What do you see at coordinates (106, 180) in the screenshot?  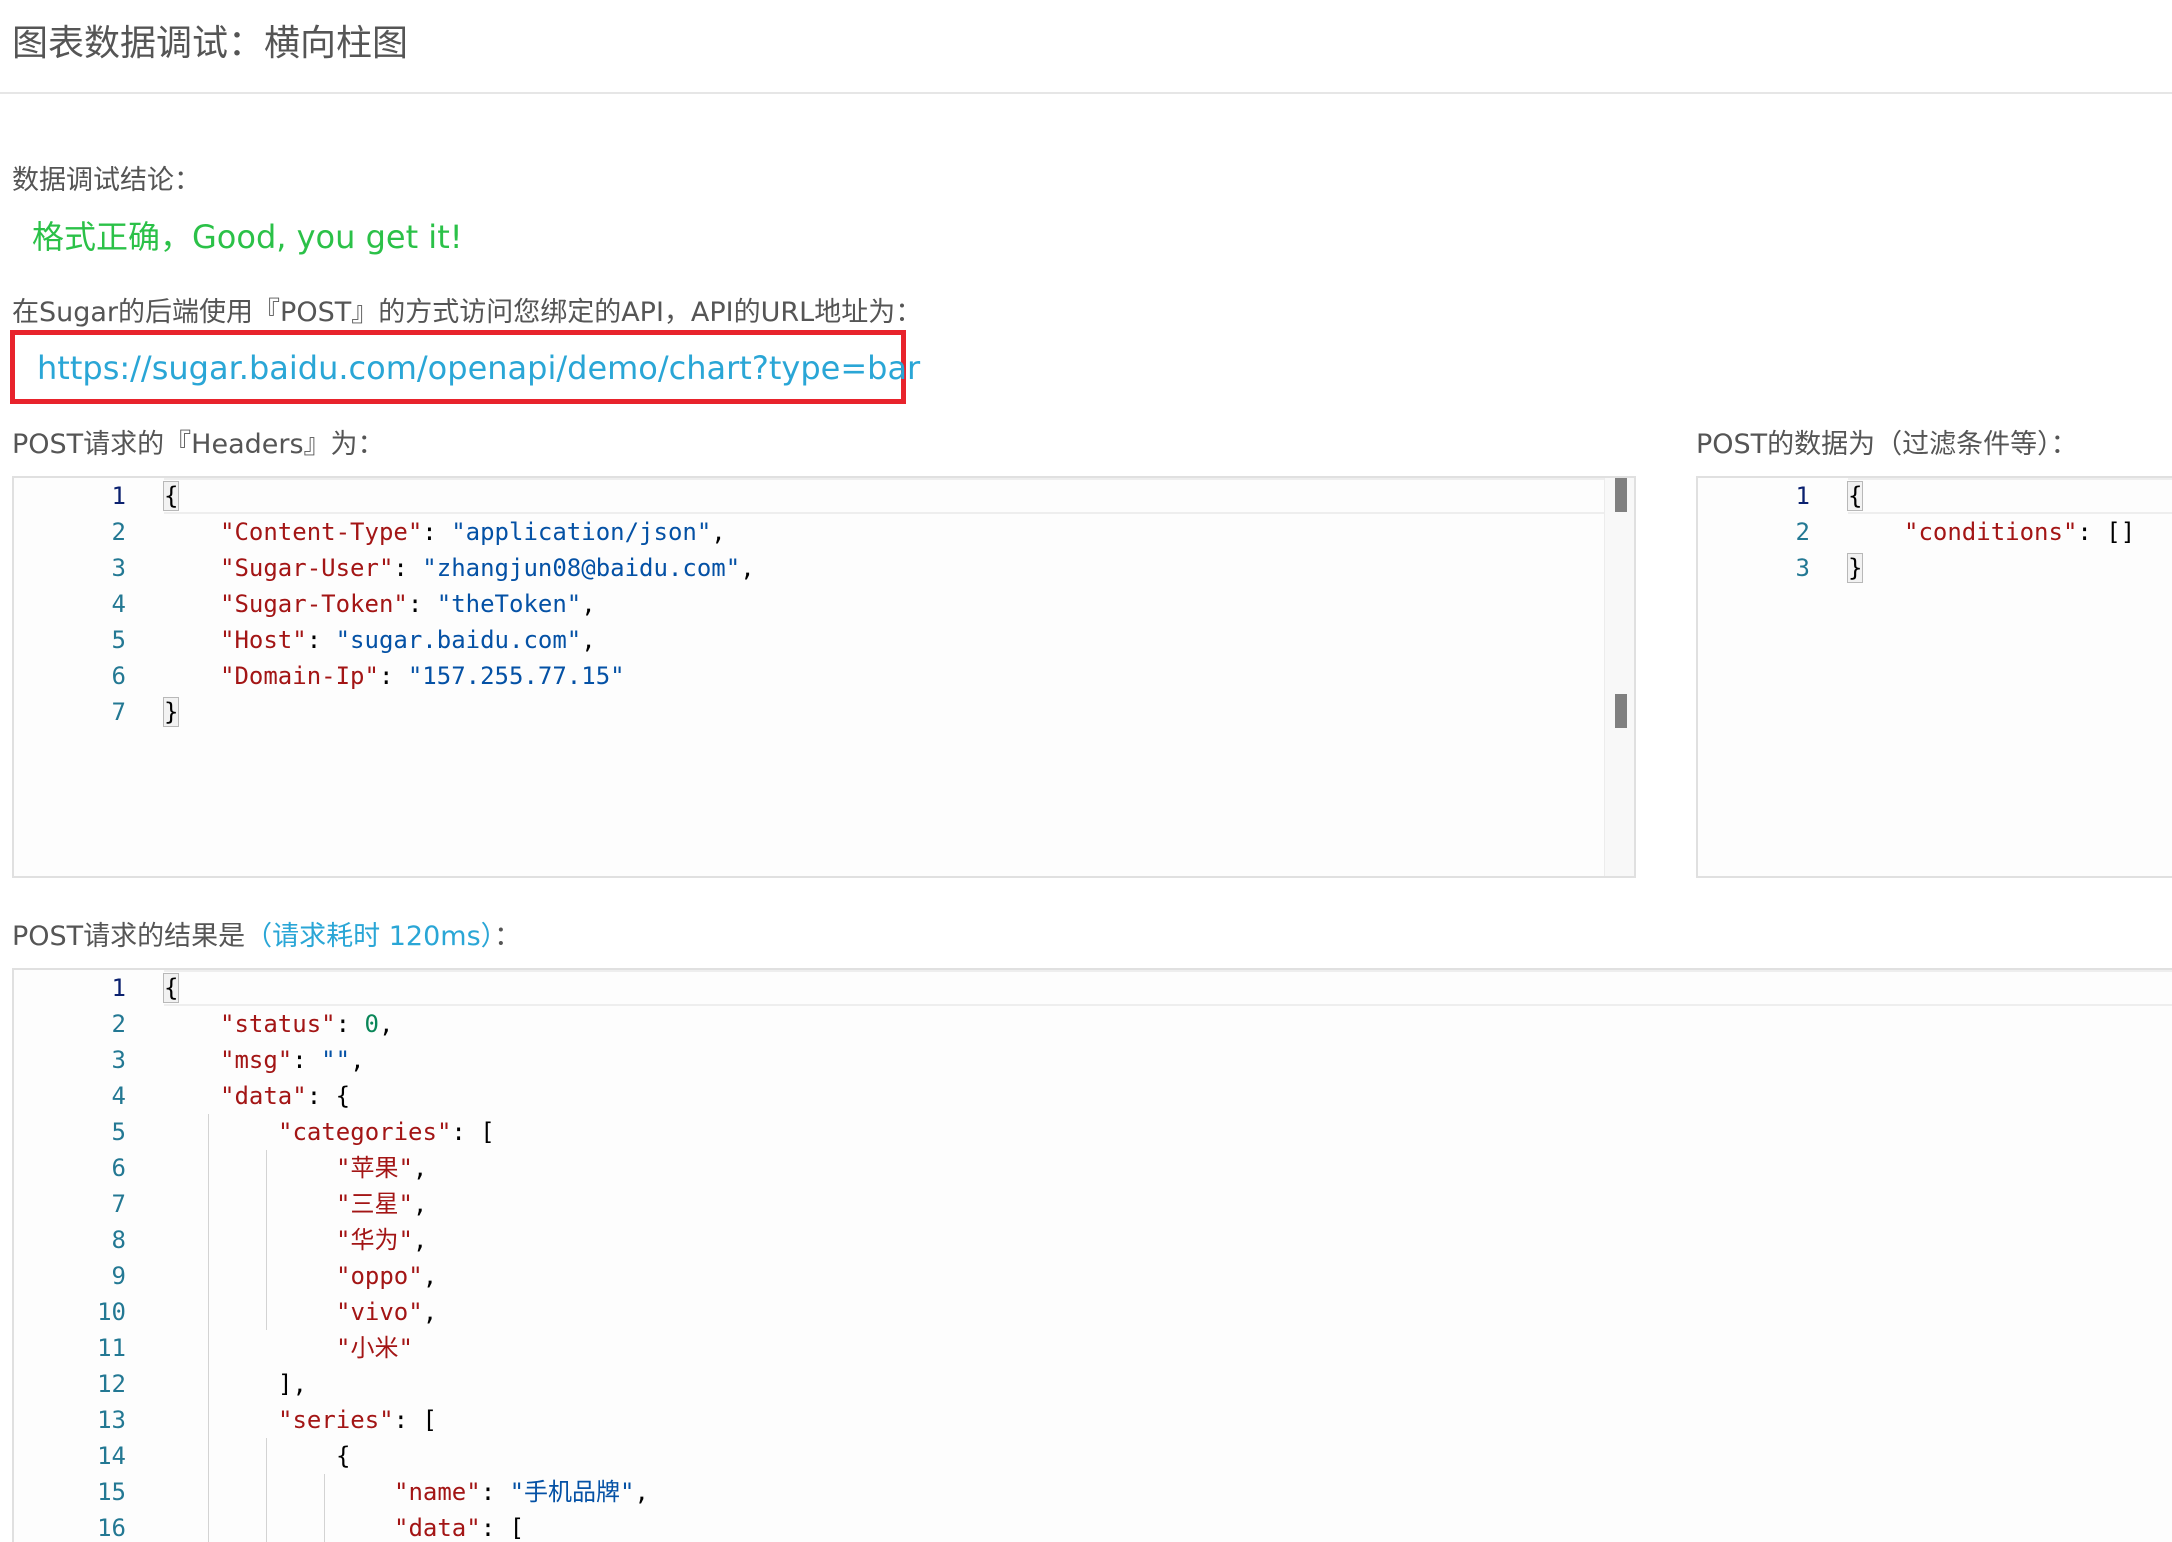 I see `result-label: 数据调试结论：` at bounding box center [106, 180].